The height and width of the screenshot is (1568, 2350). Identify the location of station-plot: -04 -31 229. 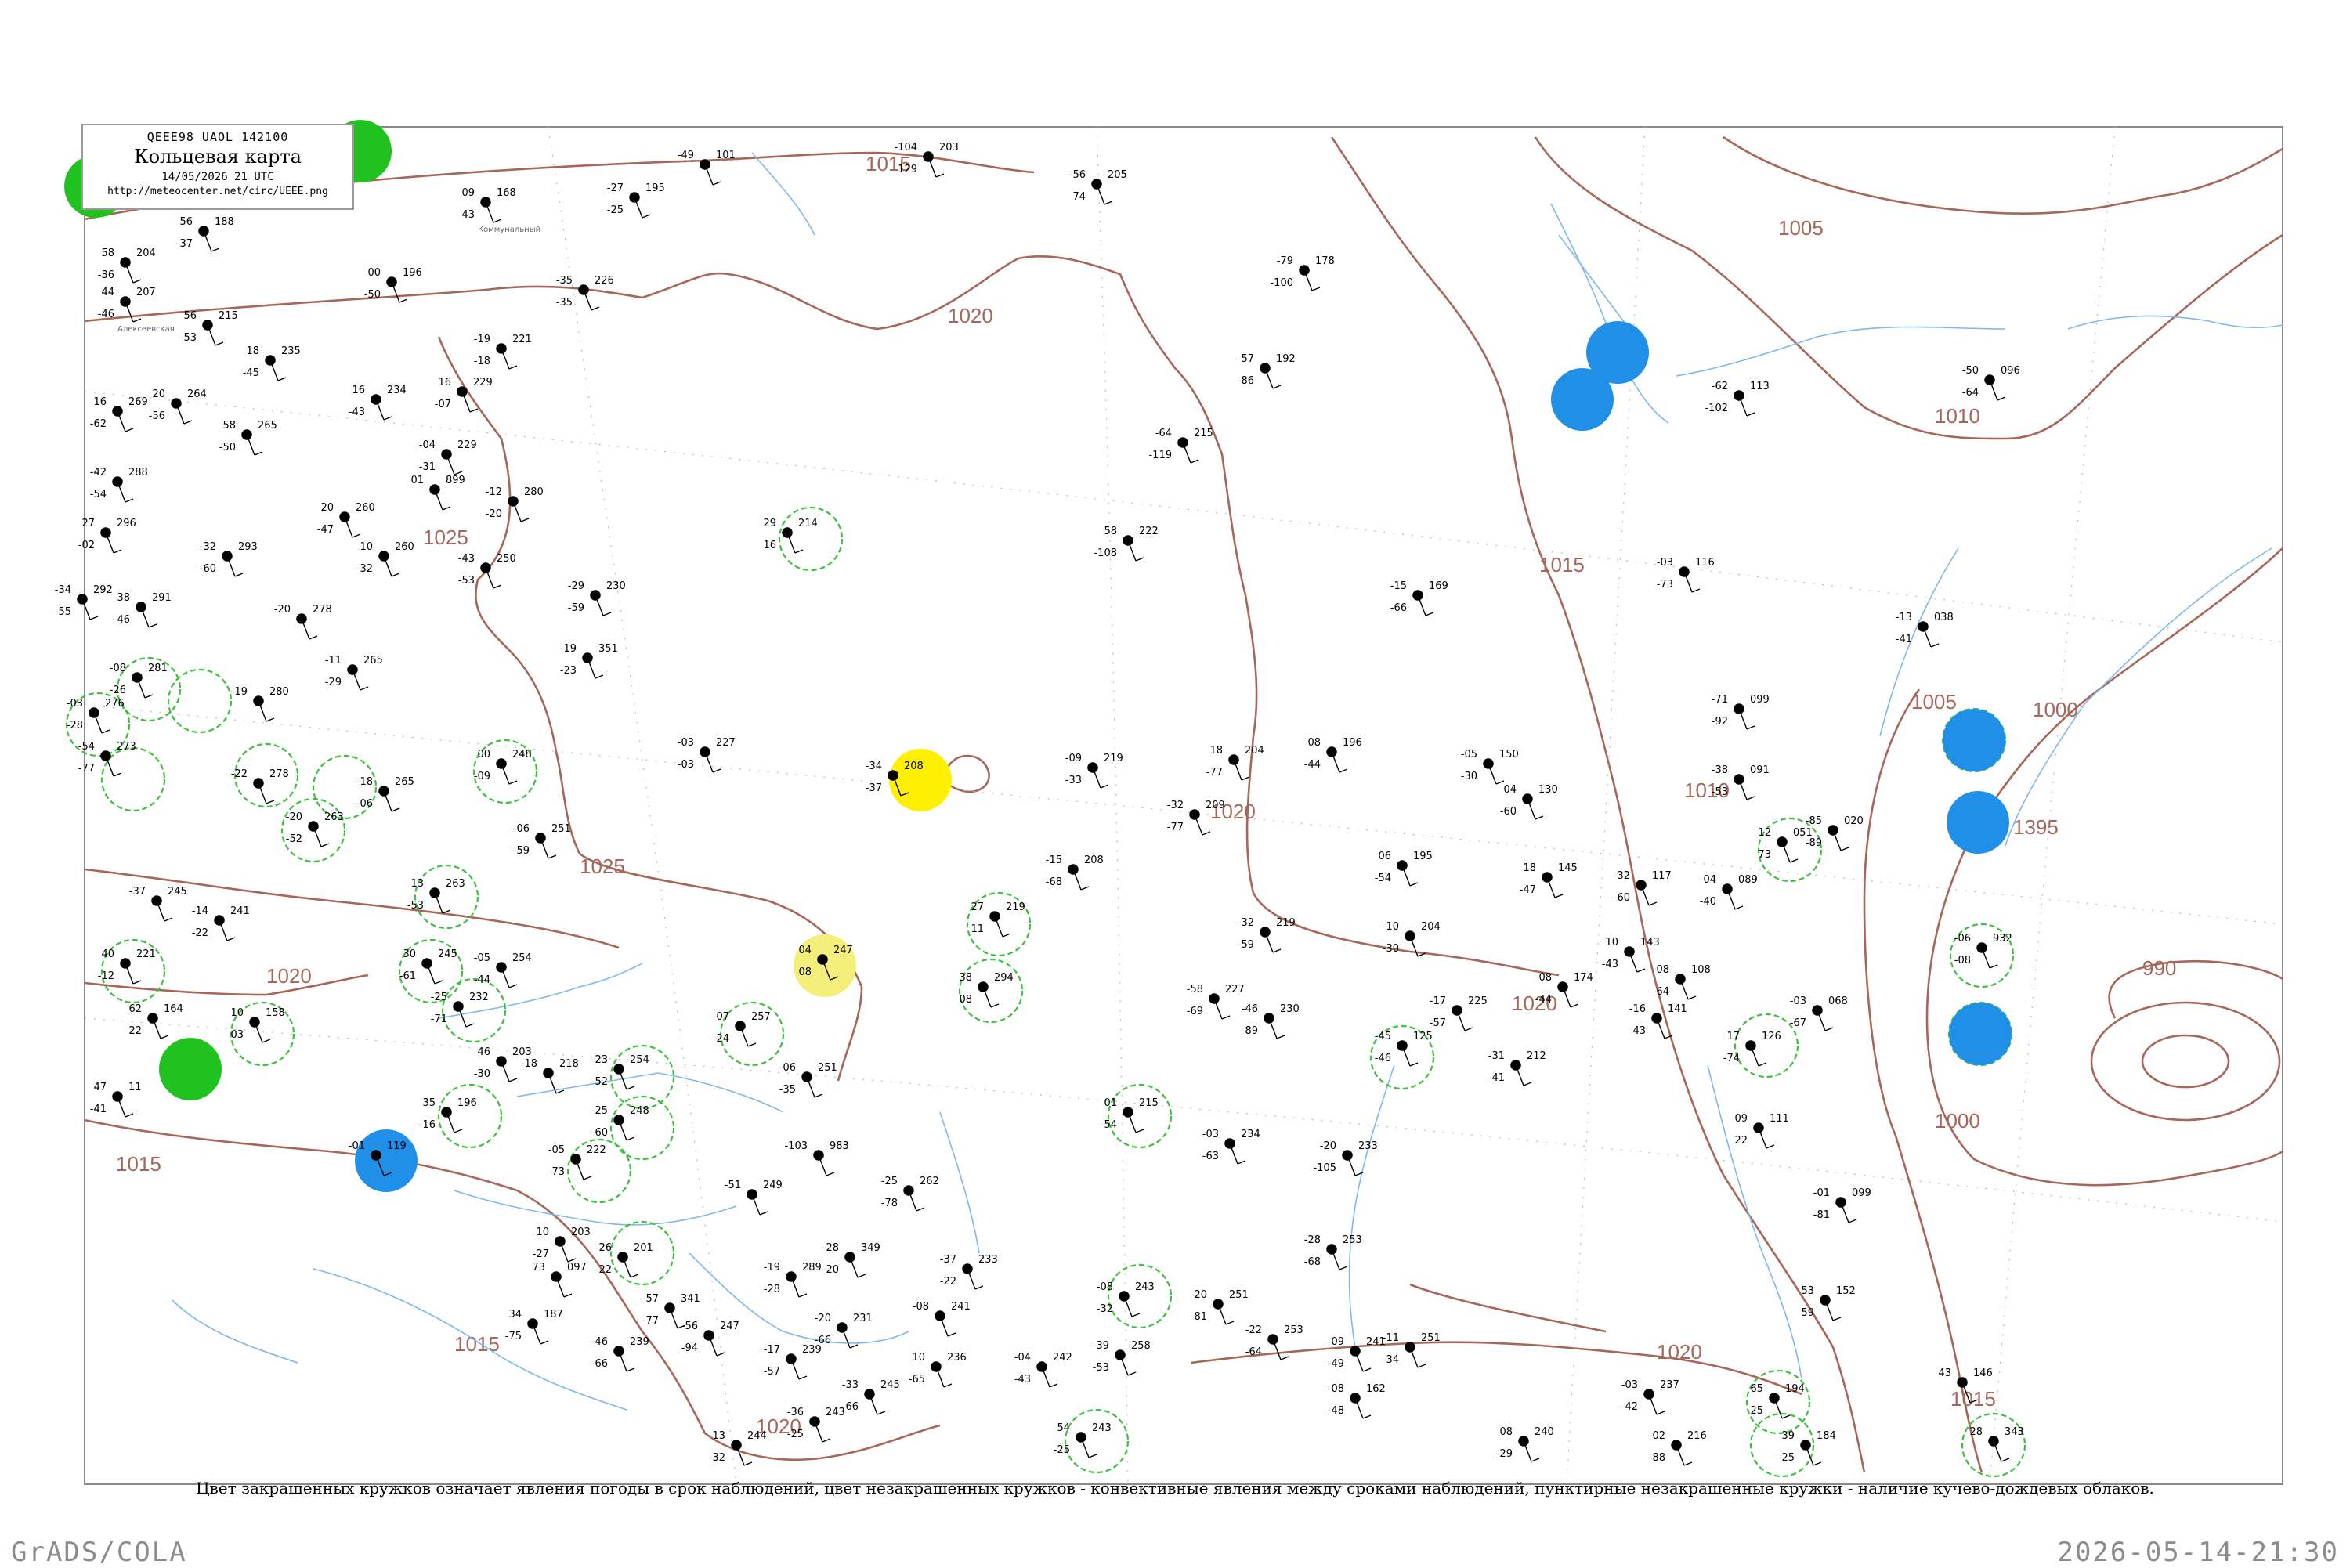
(448, 457).